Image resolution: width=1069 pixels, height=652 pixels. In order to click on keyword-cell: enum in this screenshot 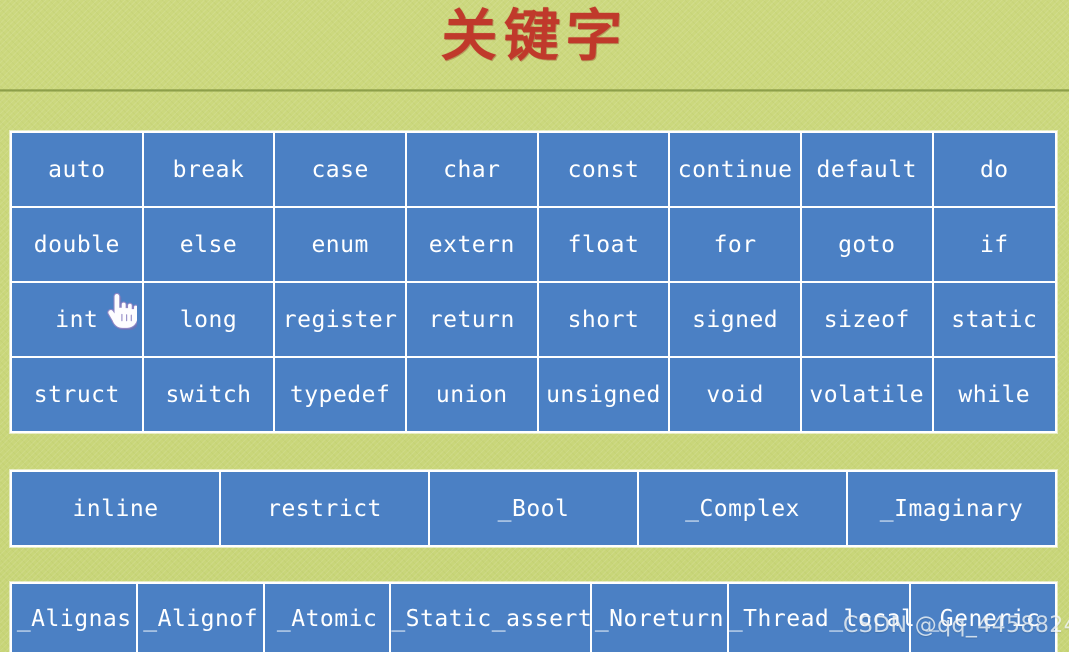, I will do `click(340, 244)`.